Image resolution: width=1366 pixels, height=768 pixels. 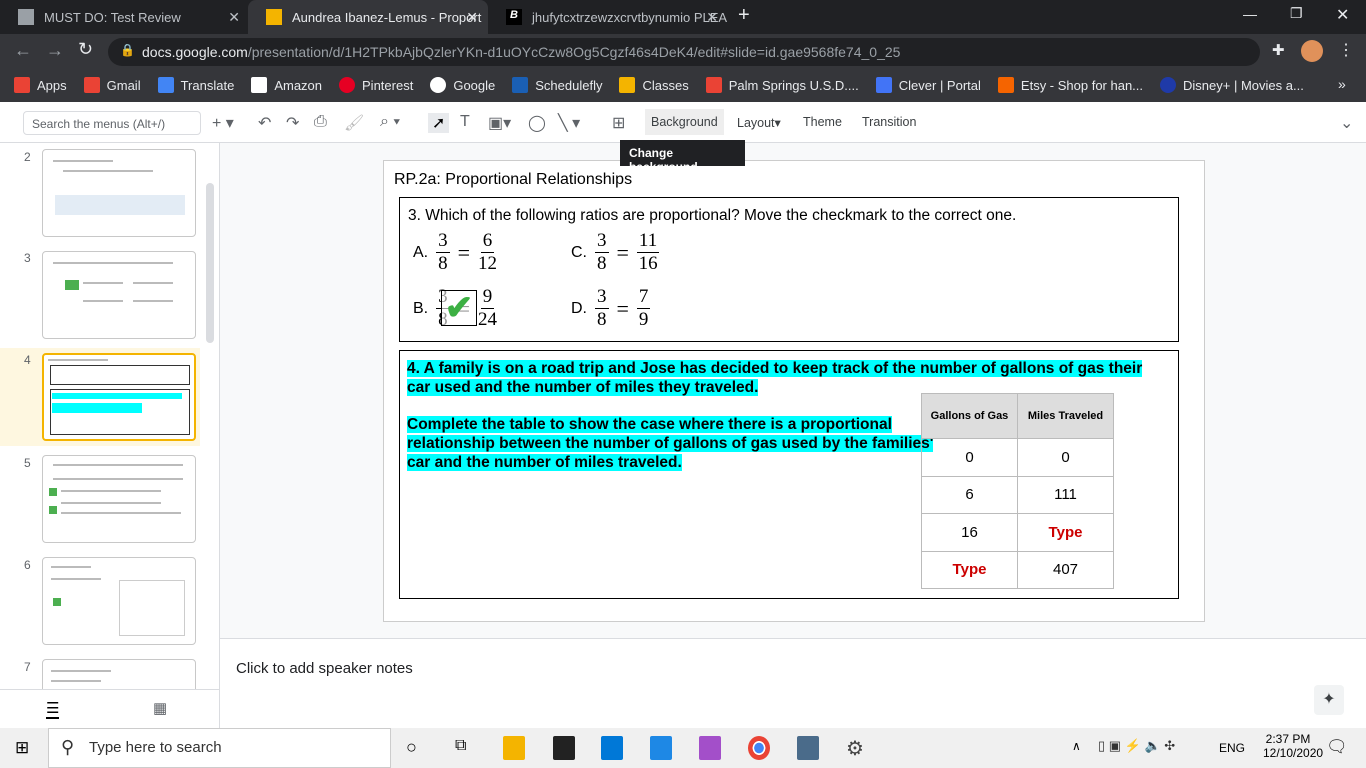 I want to click on file-explorer-icon, so click(x=514, y=748).